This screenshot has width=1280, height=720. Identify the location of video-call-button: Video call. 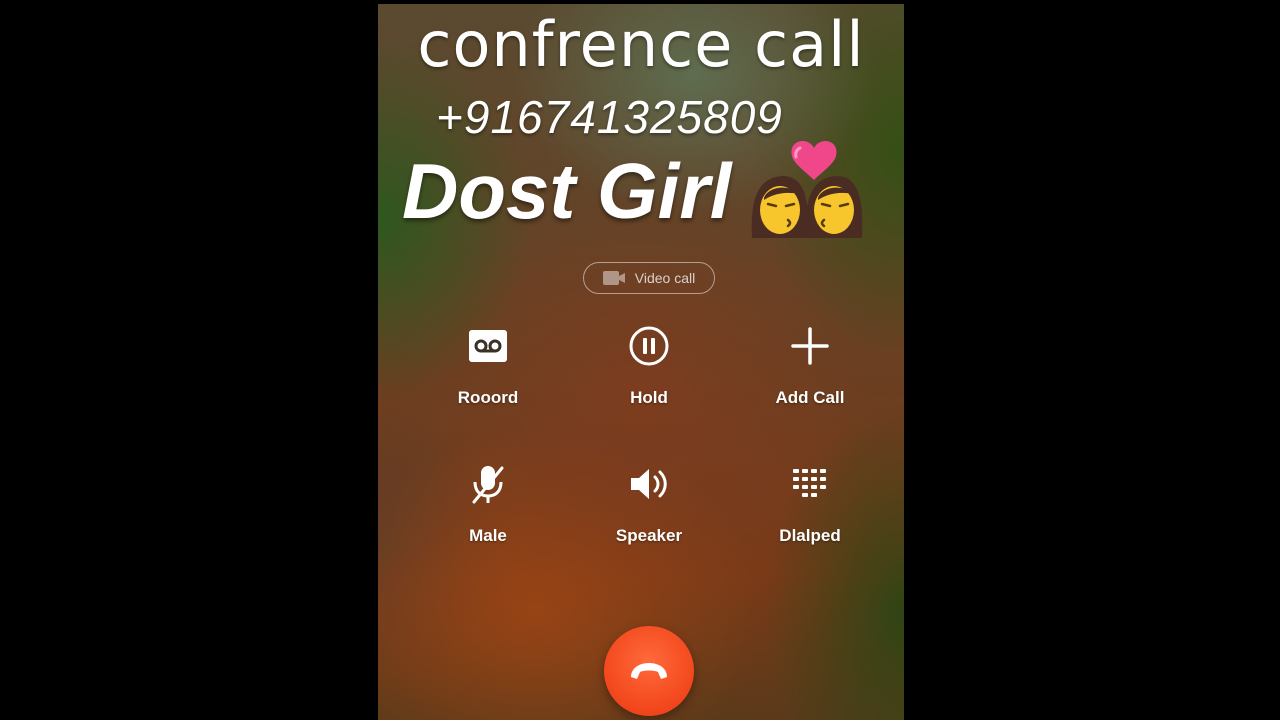
(649, 278).